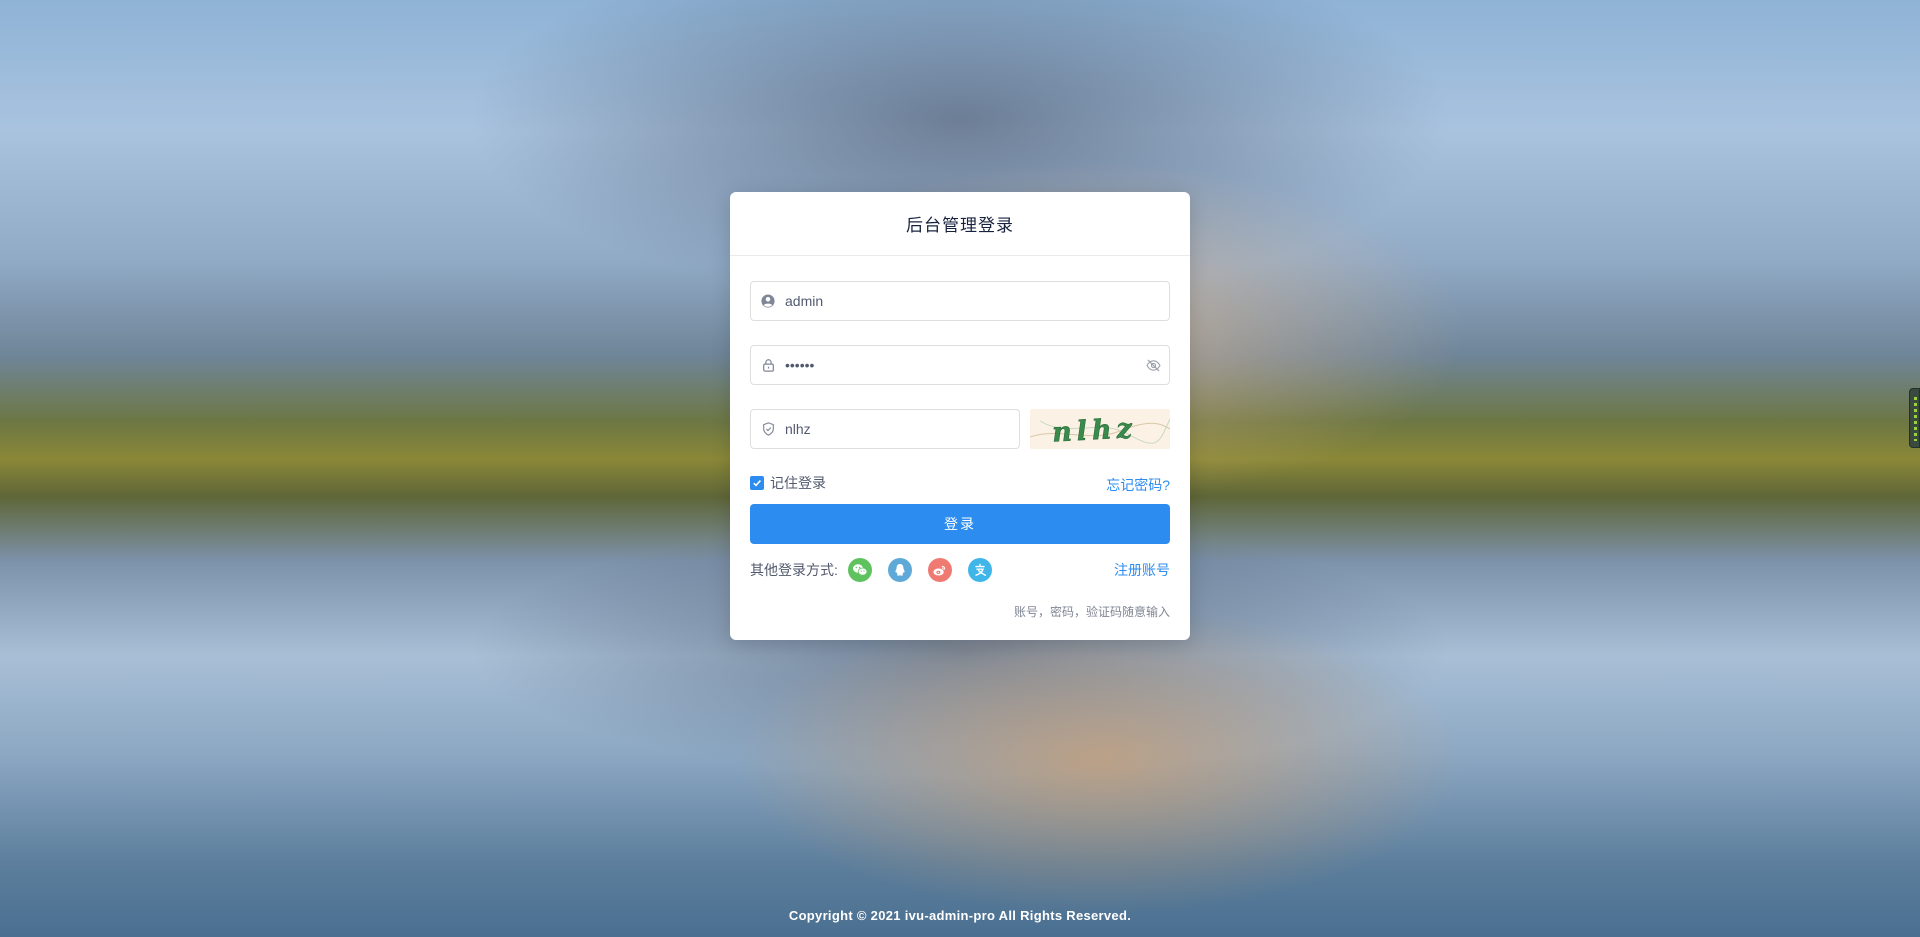 The height and width of the screenshot is (937, 1920). What do you see at coordinates (1914, 418) in the screenshot?
I see `side-widget-tab` at bounding box center [1914, 418].